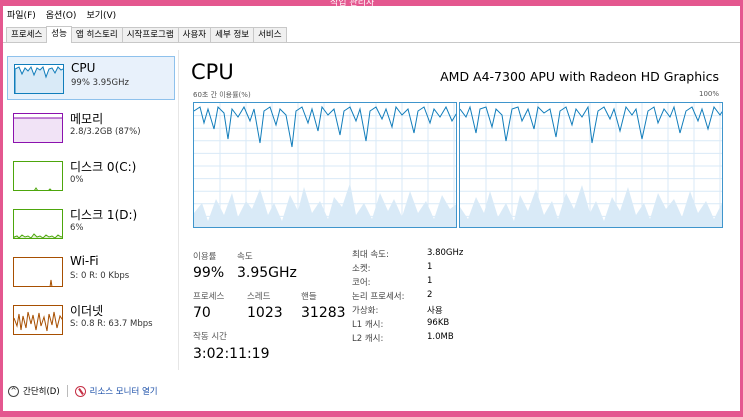 This screenshot has width=743, height=417. Describe the element at coordinates (209, 297) in the screenshot. I see `processes-label: 프로세스` at that location.